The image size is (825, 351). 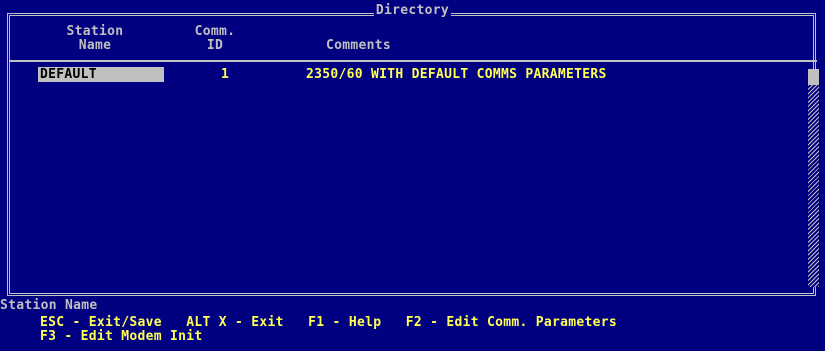 I want to click on header-divider, so click(x=413, y=61).